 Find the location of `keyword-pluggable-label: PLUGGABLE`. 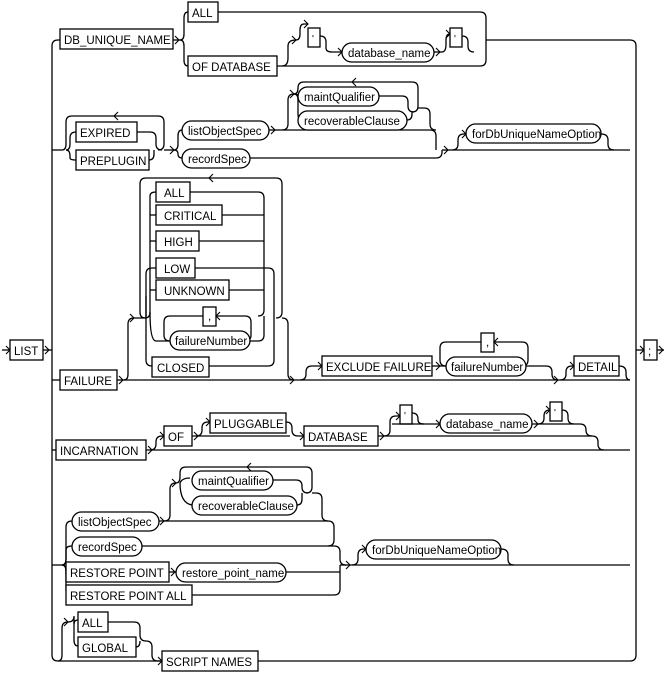

keyword-pluggable-label: PLUGGABLE is located at coordinates (249, 425).